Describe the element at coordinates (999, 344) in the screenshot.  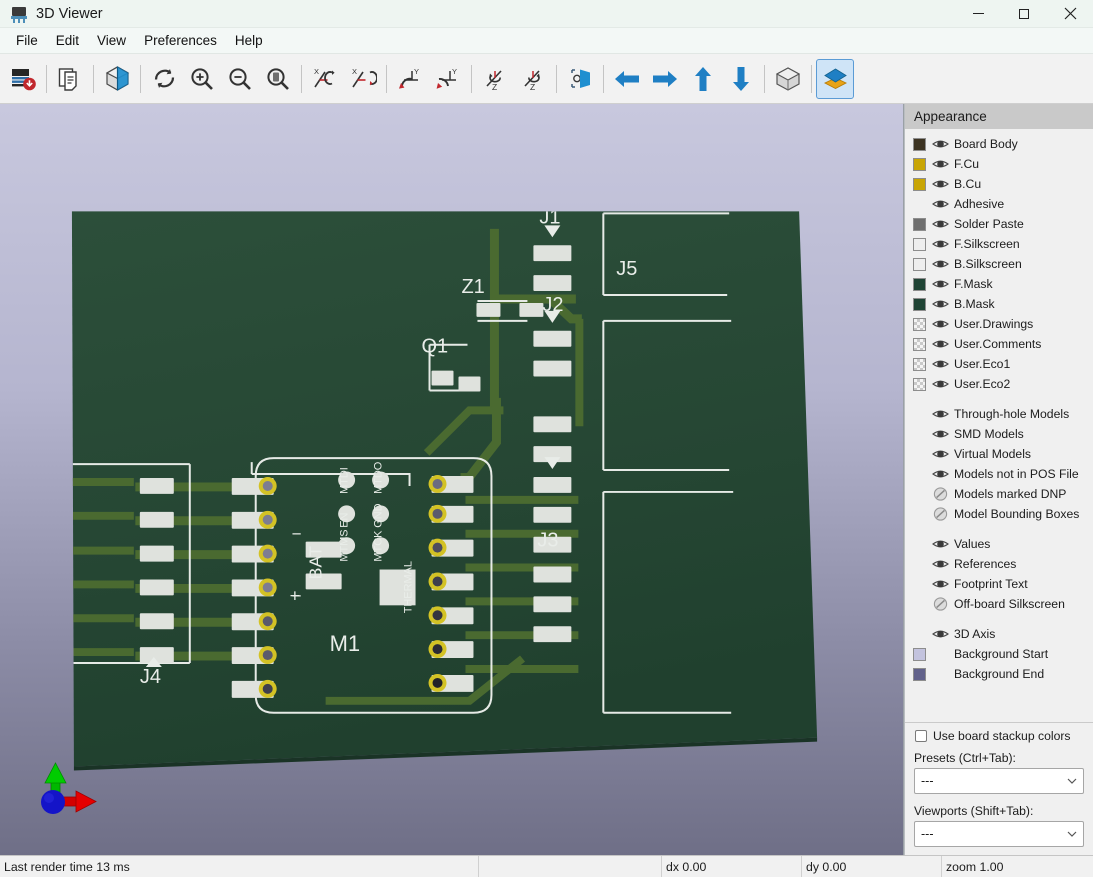
I see `layer-row-user-comments: User.Comments` at that location.